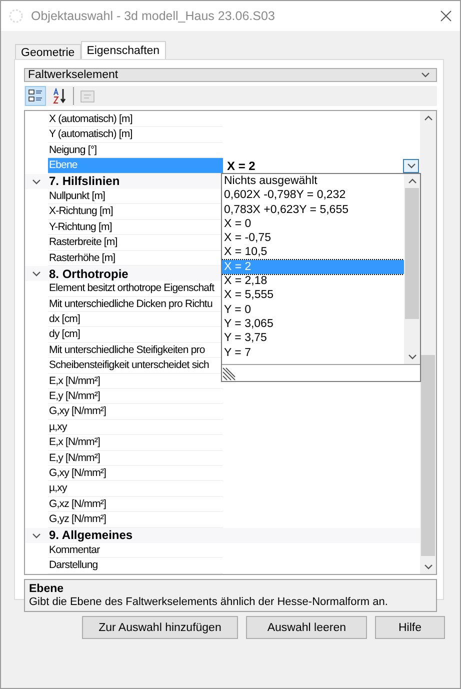 The width and height of the screenshot is (461, 689). What do you see at coordinates (209, 602) in the screenshot?
I see `description-text: Gibt die Ebene des Faltwerkselements ähnlich der Hesse-Normalform an.` at bounding box center [209, 602].